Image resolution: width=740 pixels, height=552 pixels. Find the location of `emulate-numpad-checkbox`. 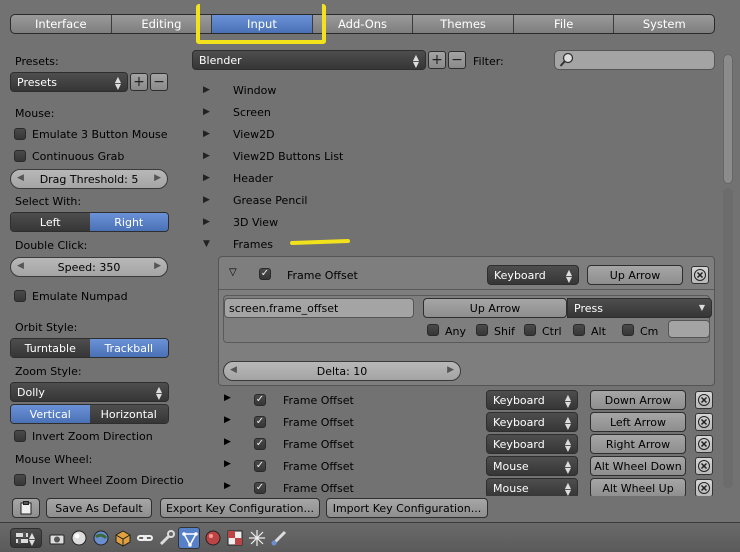

emulate-numpad-checkbox is located at coordinates (20, 296).